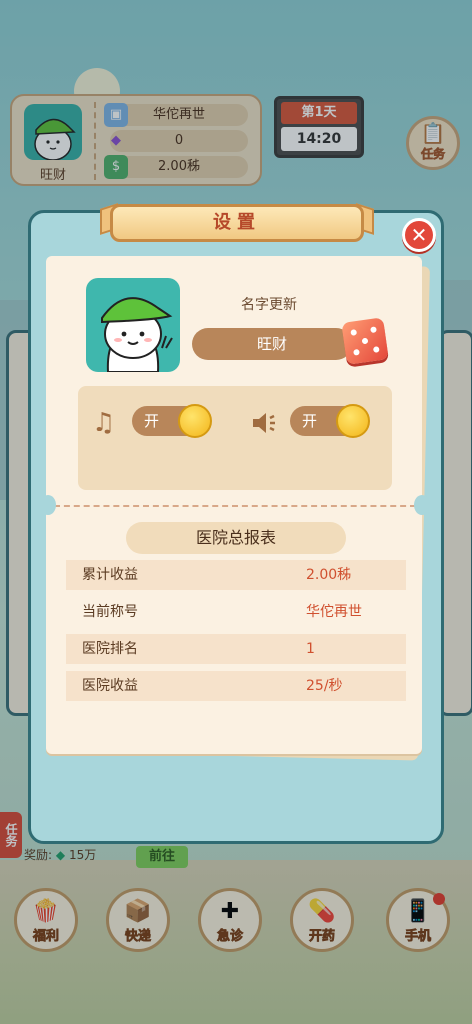 This screenshot has height=1024, width=472. Describe the element at coordinates (235, 438) in the screenshot. I see `sound-settings-panel` at that location.